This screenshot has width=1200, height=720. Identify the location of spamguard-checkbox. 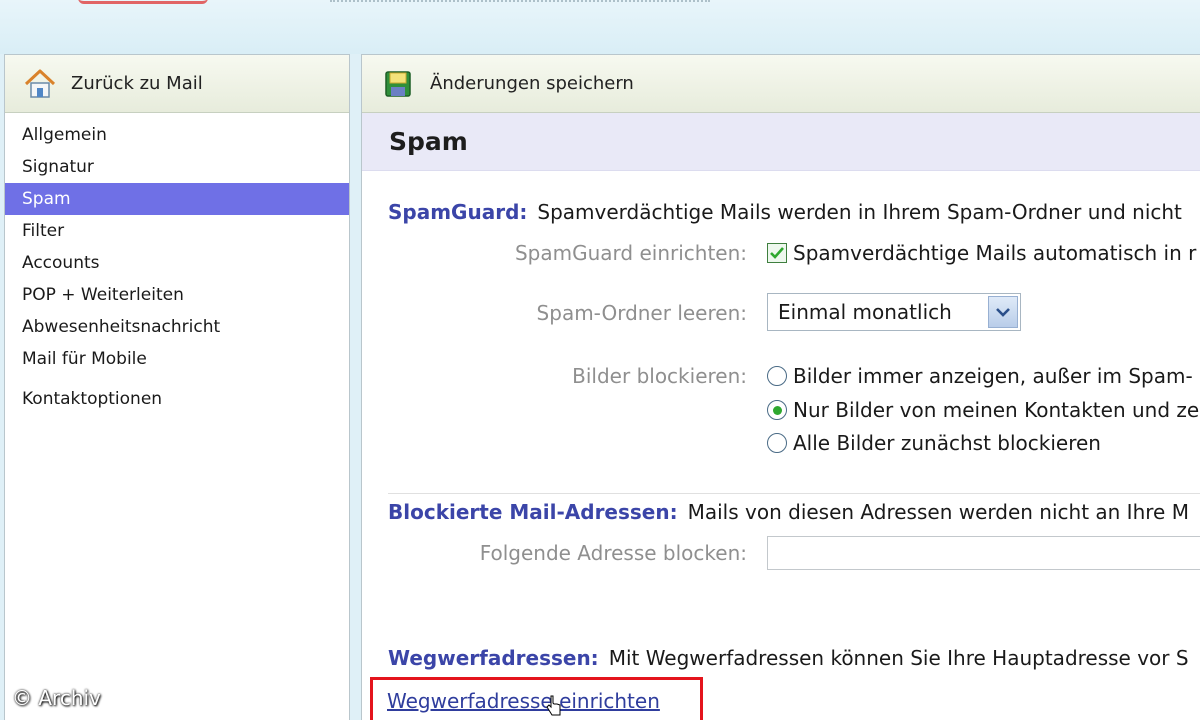
(777, 253).